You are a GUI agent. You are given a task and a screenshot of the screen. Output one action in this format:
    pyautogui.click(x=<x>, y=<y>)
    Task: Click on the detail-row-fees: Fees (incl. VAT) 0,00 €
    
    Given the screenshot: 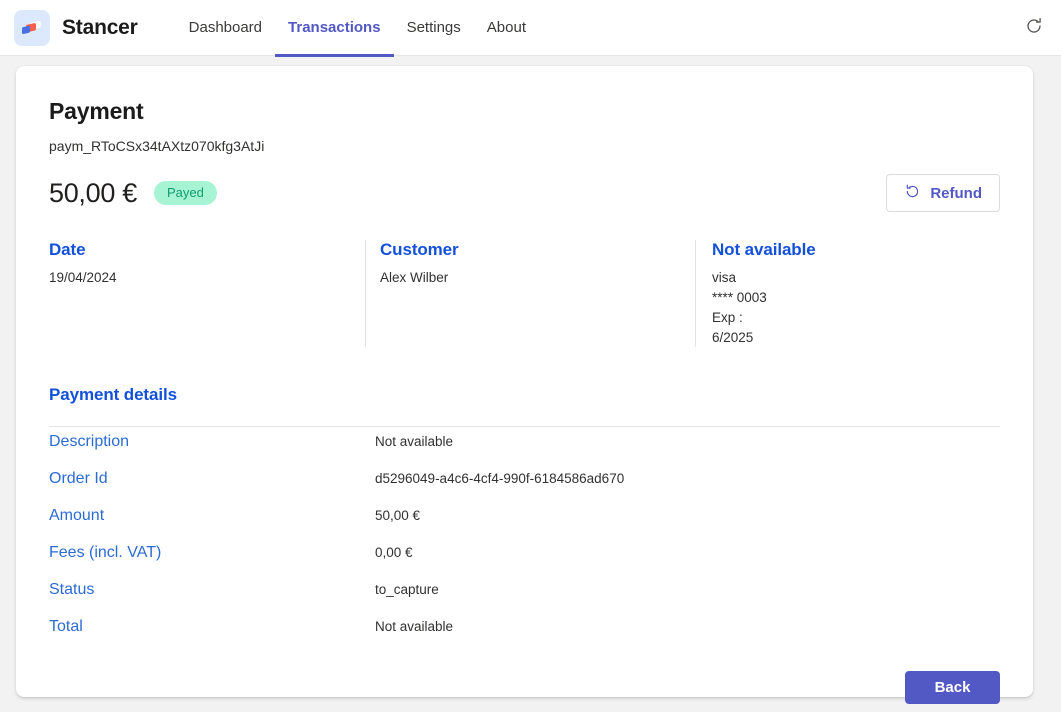 What is the action you would take?
    pyautogui.click(x=524, y=559)
    